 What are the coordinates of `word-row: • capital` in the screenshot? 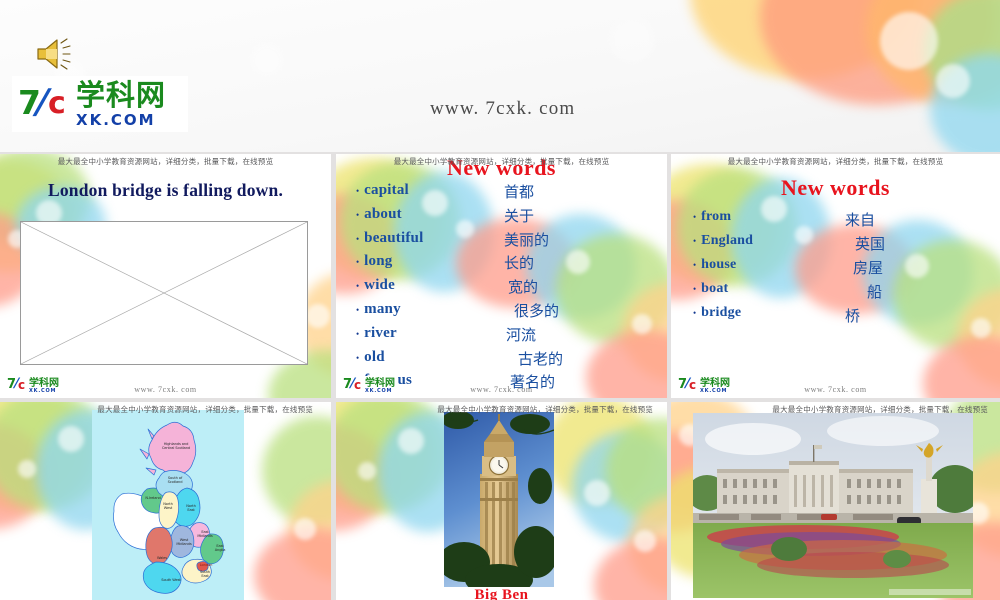 It's located at (389, 194).